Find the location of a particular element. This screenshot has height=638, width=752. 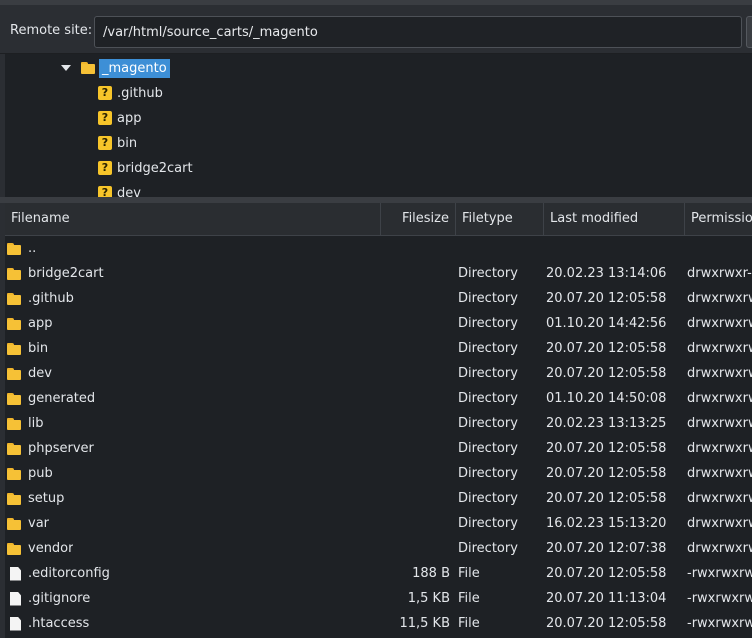

tree-item: ? bridge2cart is located at coordinates (145, 168).